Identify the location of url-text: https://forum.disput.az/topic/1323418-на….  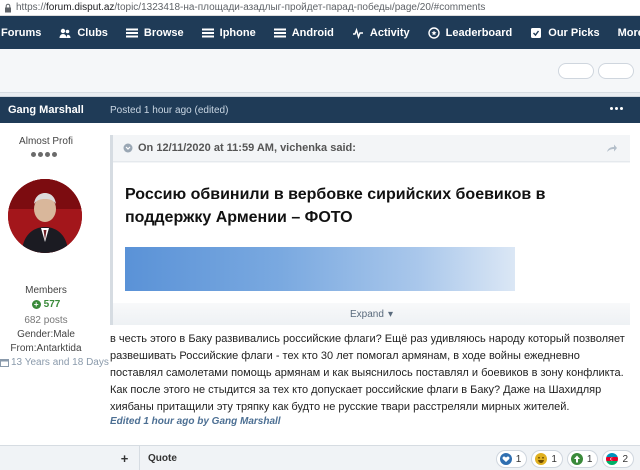
(251, 7).